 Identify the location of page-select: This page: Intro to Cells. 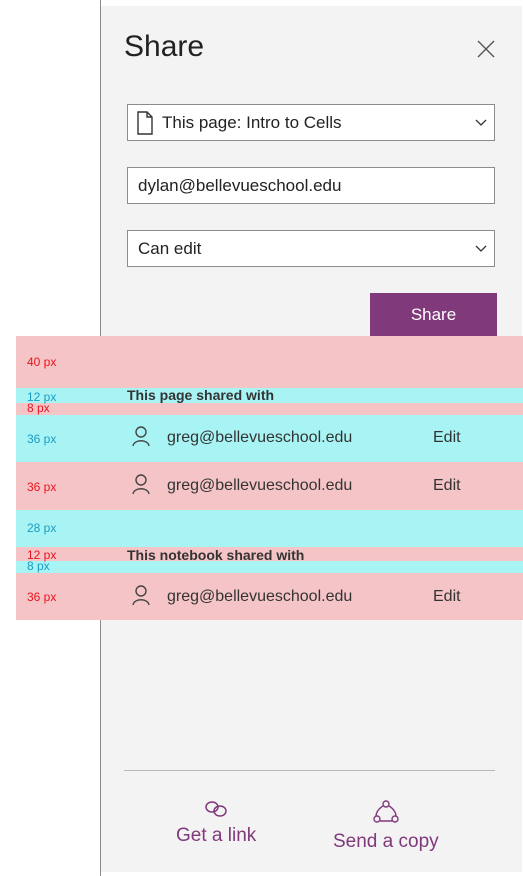
(311, 122).